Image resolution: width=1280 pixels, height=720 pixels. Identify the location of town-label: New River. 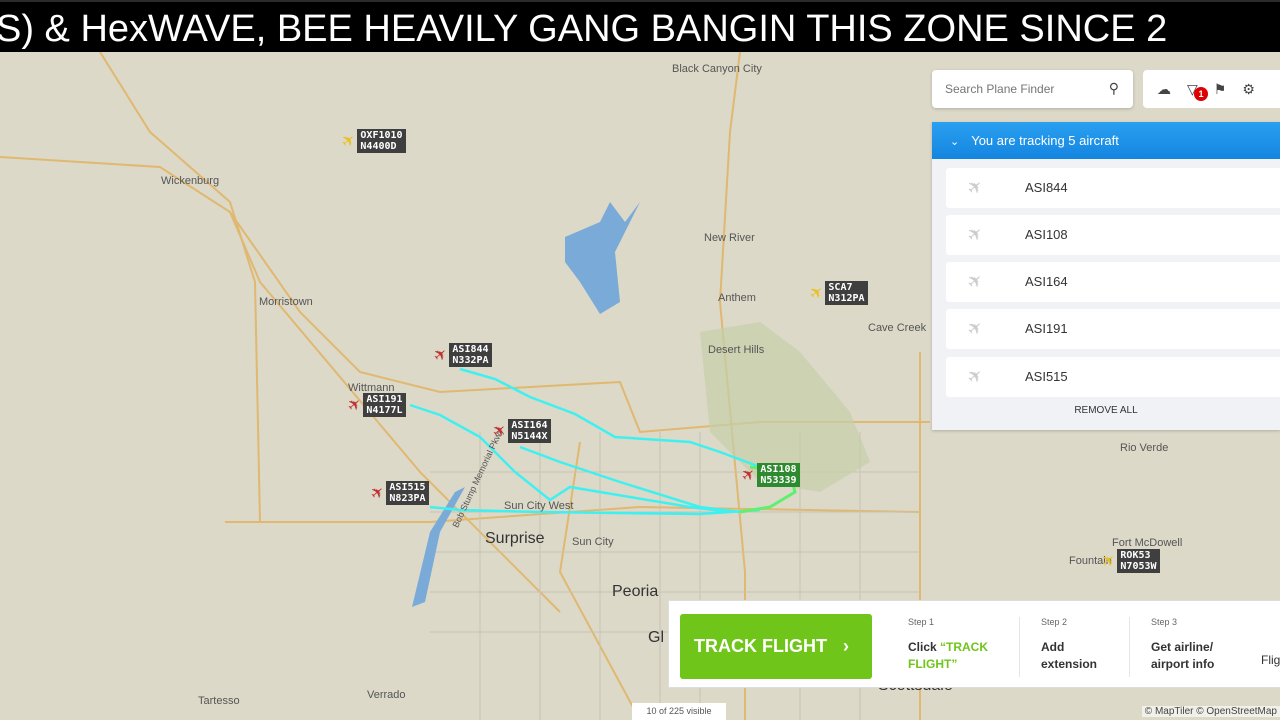
(729, 238).